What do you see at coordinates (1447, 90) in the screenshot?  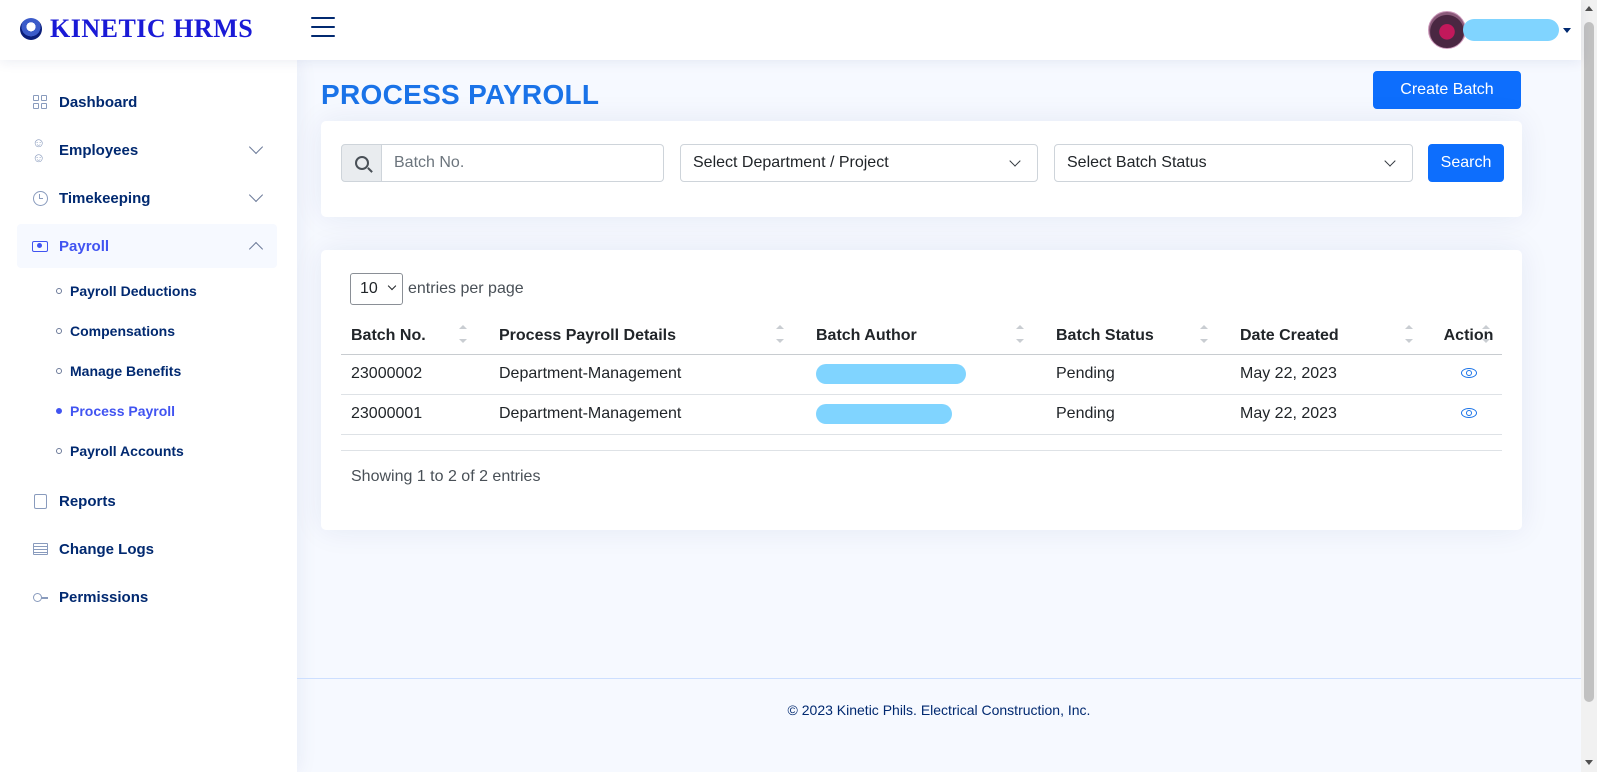 I see `create-batch-button: Create Batch` at bounding box center [1447, 90].